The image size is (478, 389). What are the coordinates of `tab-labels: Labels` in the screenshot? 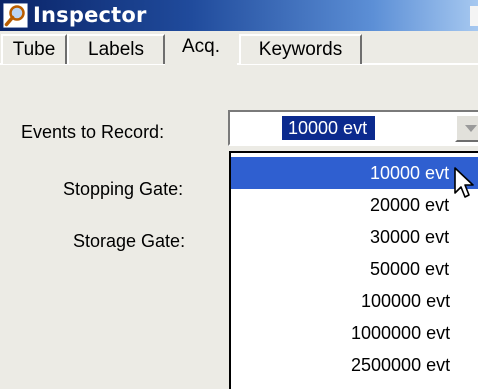 It's located at (116, 49).